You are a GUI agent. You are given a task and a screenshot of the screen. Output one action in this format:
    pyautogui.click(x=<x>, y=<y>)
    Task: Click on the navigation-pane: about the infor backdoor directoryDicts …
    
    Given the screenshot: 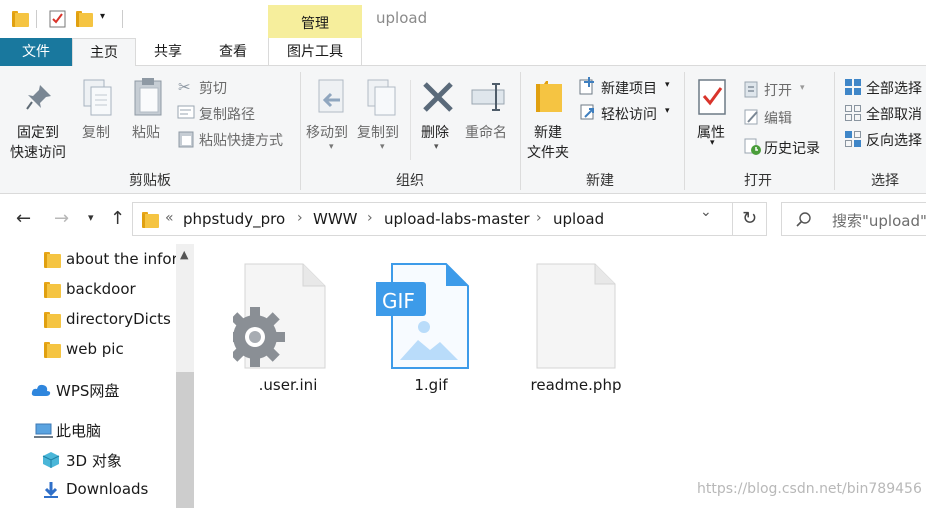 What is the action you would take?
    pyautogui.click(x=98, y=376)
    